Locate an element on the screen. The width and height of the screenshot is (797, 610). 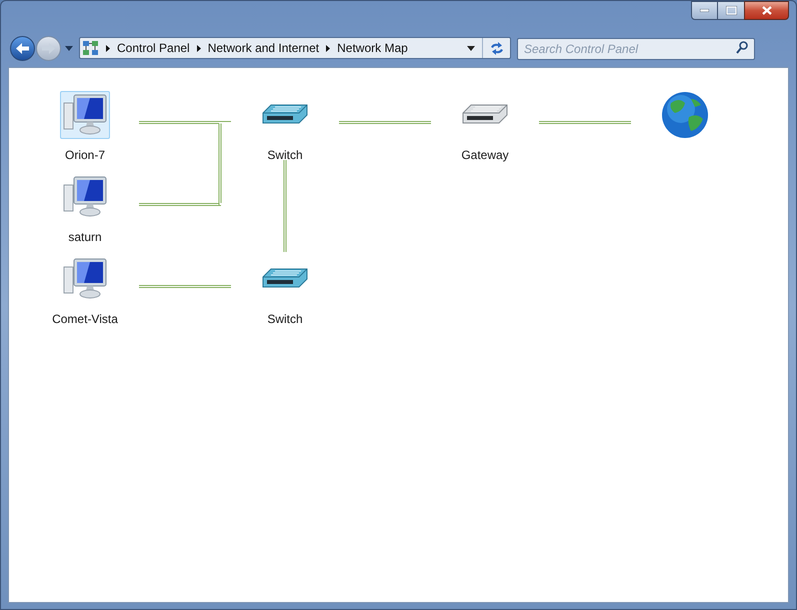
breadcrumb-item: Control Panel is located at coordinates (153, 48).